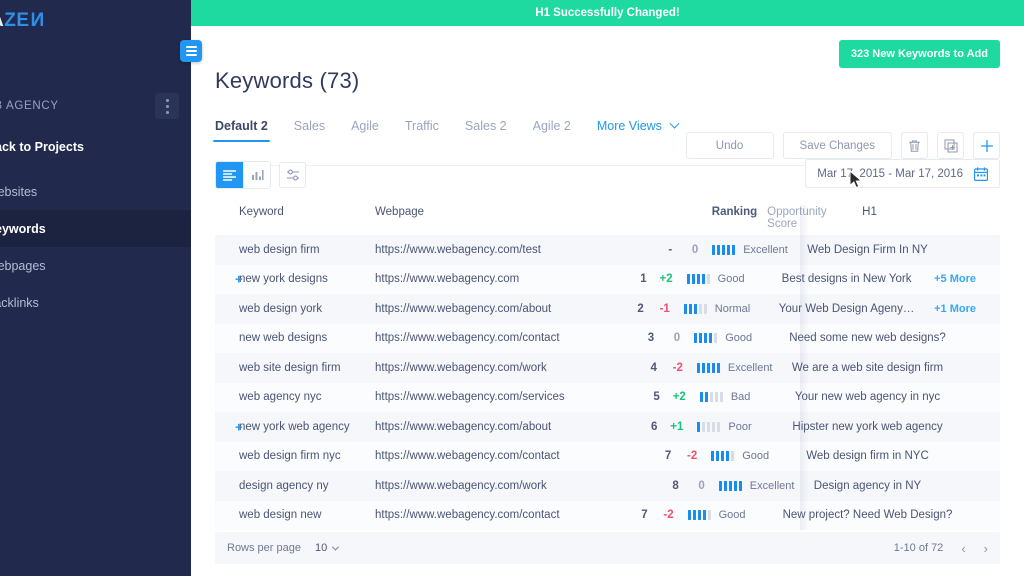  Describe the element at coordinates (482, 250) in the screenshot. I see `cell-webpage: https://www.webagency.com/test` at that location.